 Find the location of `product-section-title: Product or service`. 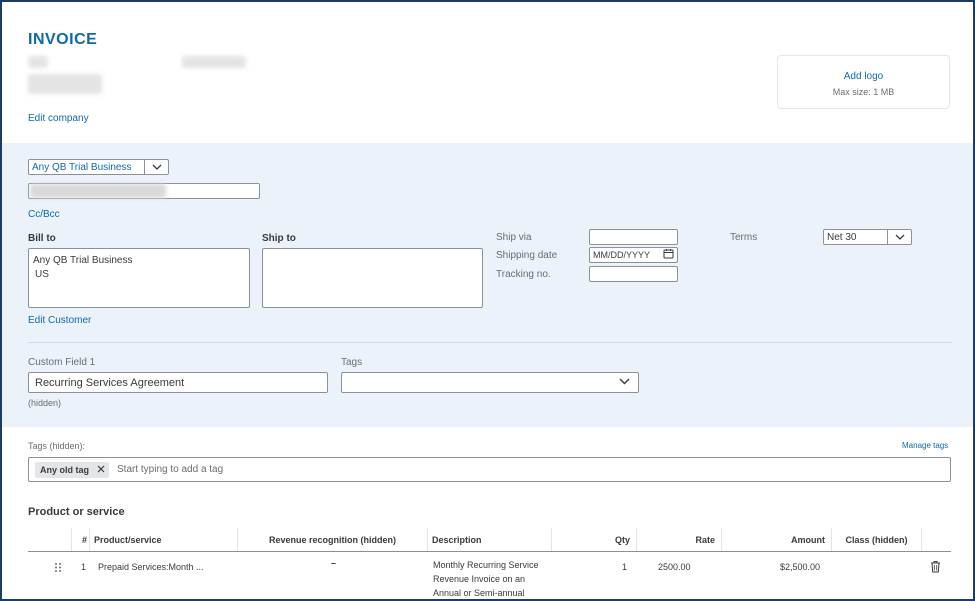

product-section-title: Product or service is located at coordinates (76, 512).